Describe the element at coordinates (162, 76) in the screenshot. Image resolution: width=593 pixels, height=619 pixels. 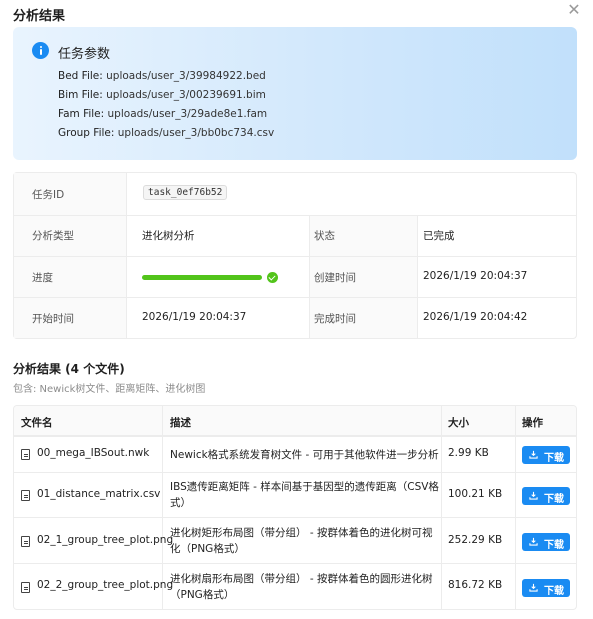
I see `param-bed-file: Bed File: uploads/user_3/39984922.bed` at that location.